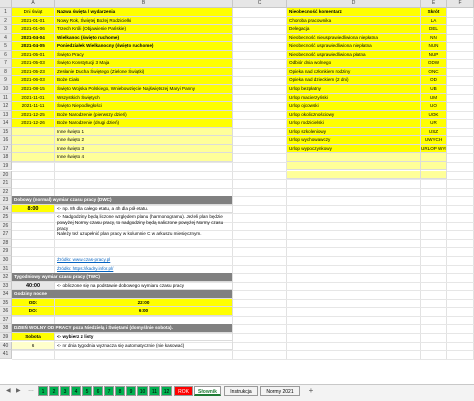  I want to click on norm-title-cell: Dobowy (normal) wymiar czasu pracy (DWC), so click(122, 200).